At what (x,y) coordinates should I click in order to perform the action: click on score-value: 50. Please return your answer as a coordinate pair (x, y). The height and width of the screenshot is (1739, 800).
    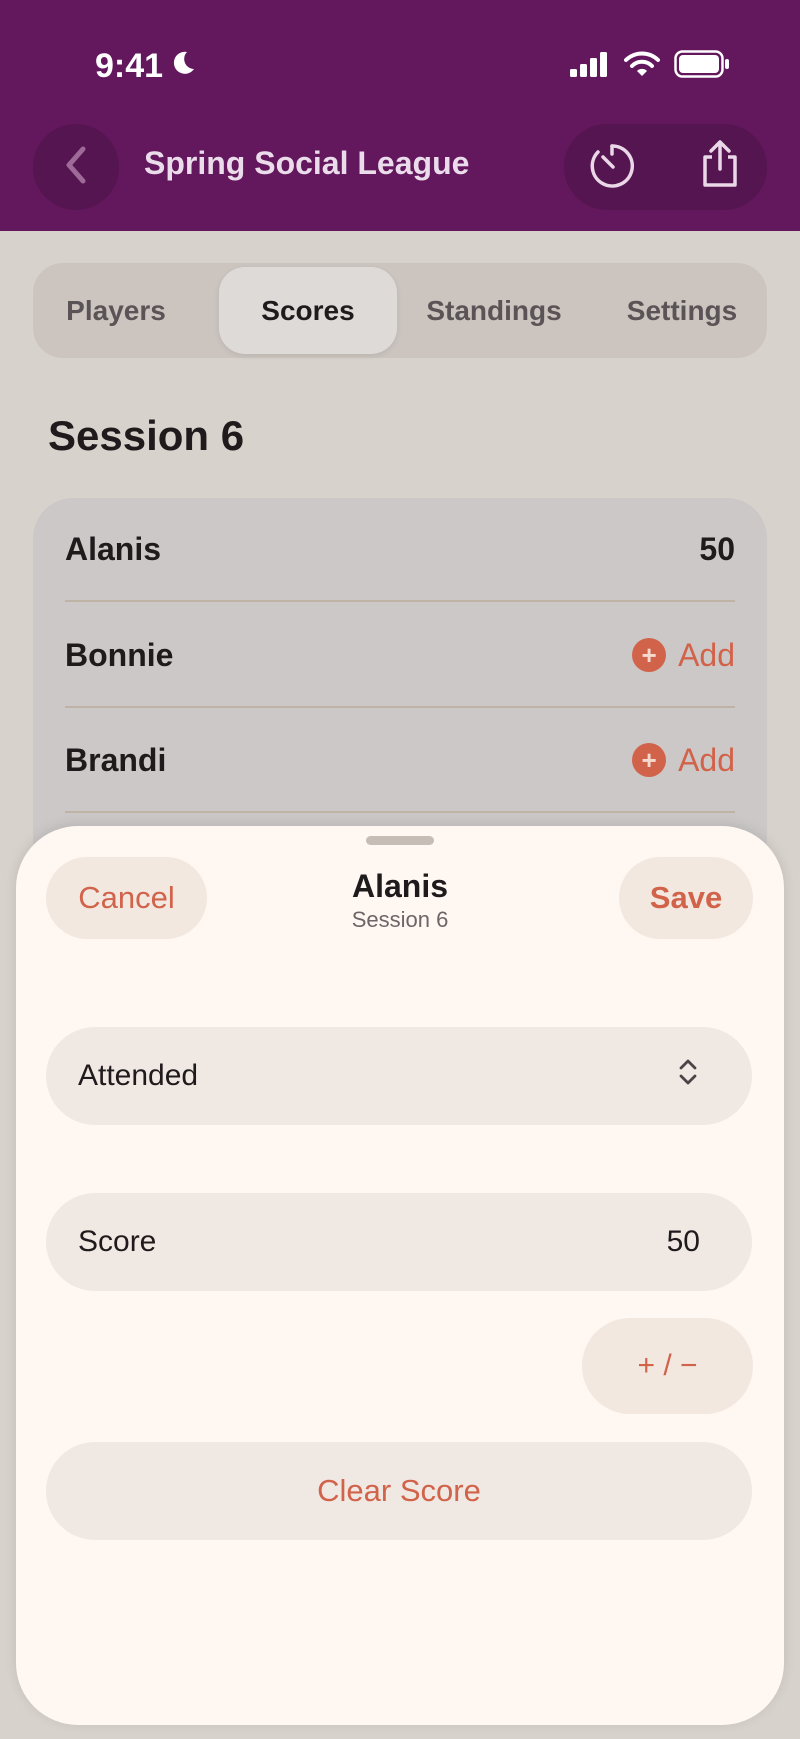
    Looking at the image, I should click on (683, 1241).